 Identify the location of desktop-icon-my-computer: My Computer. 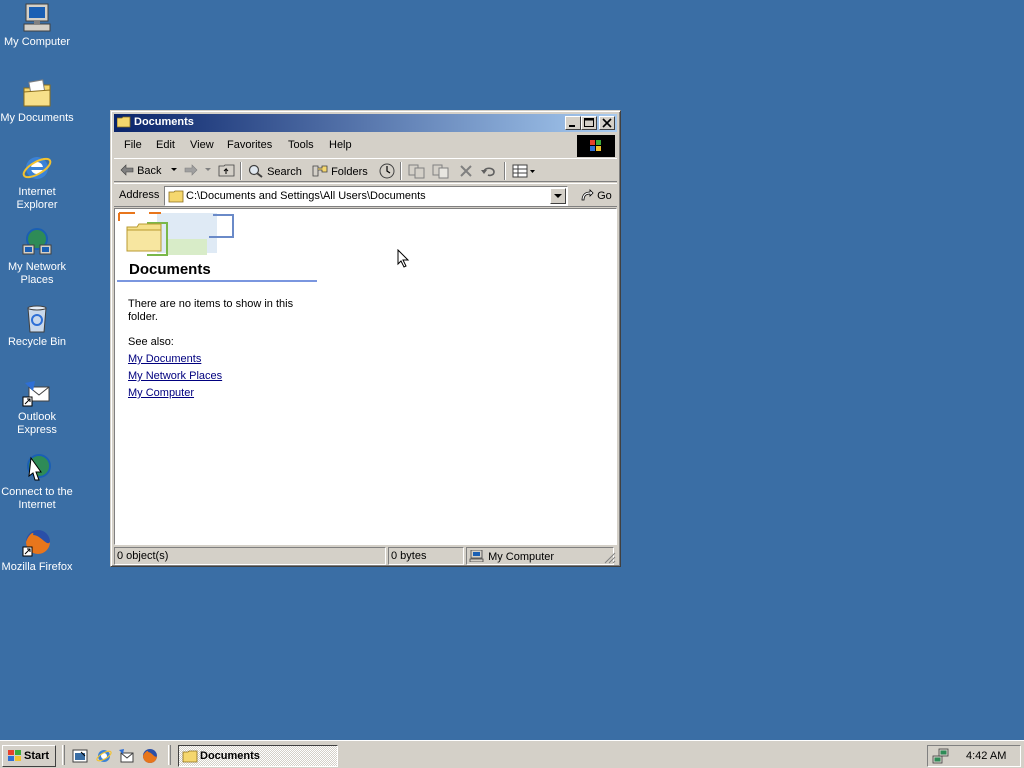
(37, 25).